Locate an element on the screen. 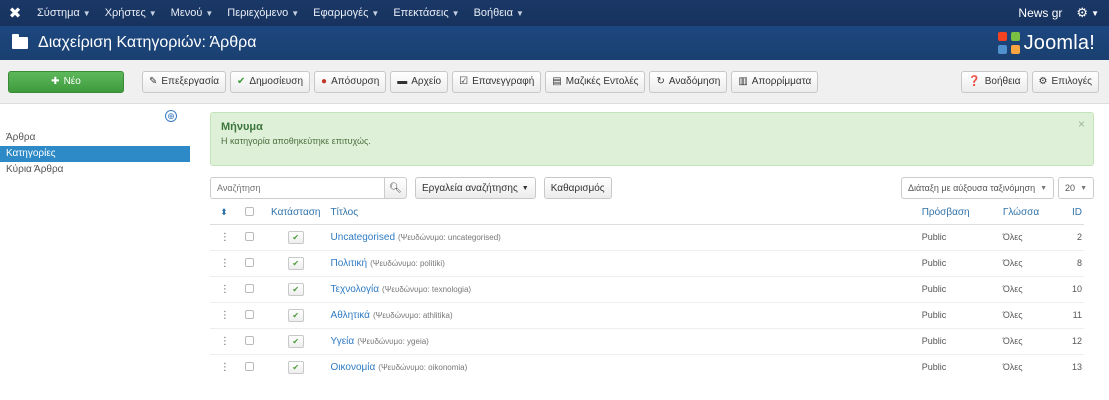 Image resolution: width=1109 pixels, height=400 pixels. button-label: Απόσυρση is located at coordinates (355, 81).